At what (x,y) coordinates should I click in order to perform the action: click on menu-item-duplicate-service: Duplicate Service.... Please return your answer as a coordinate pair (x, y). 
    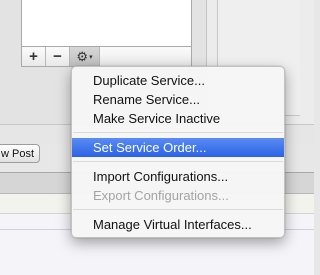
    Looking at the image, I should click on (178, 80).